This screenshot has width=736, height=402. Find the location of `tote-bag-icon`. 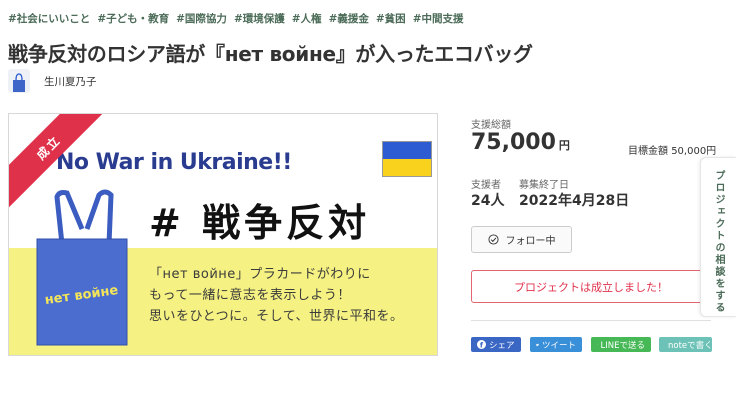

tote-bag-icon is located at coordinates (19, 82).